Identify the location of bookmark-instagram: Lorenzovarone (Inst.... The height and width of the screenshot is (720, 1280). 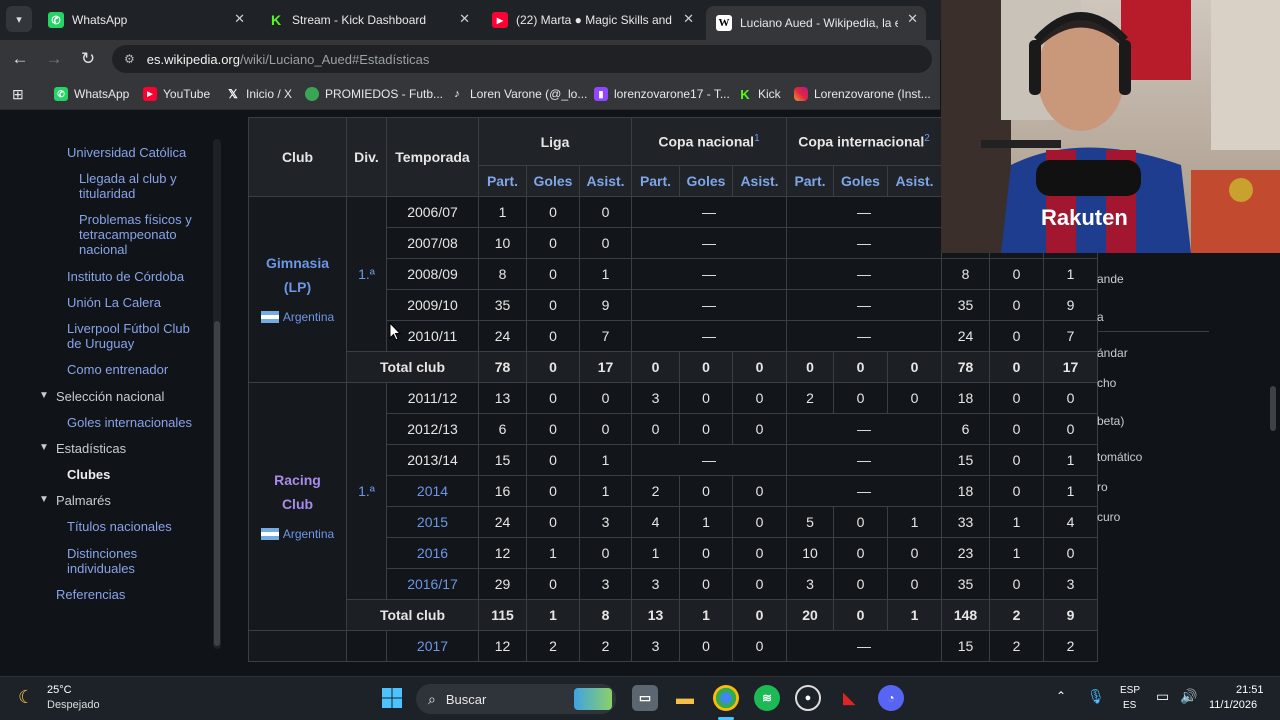
(862, 94).